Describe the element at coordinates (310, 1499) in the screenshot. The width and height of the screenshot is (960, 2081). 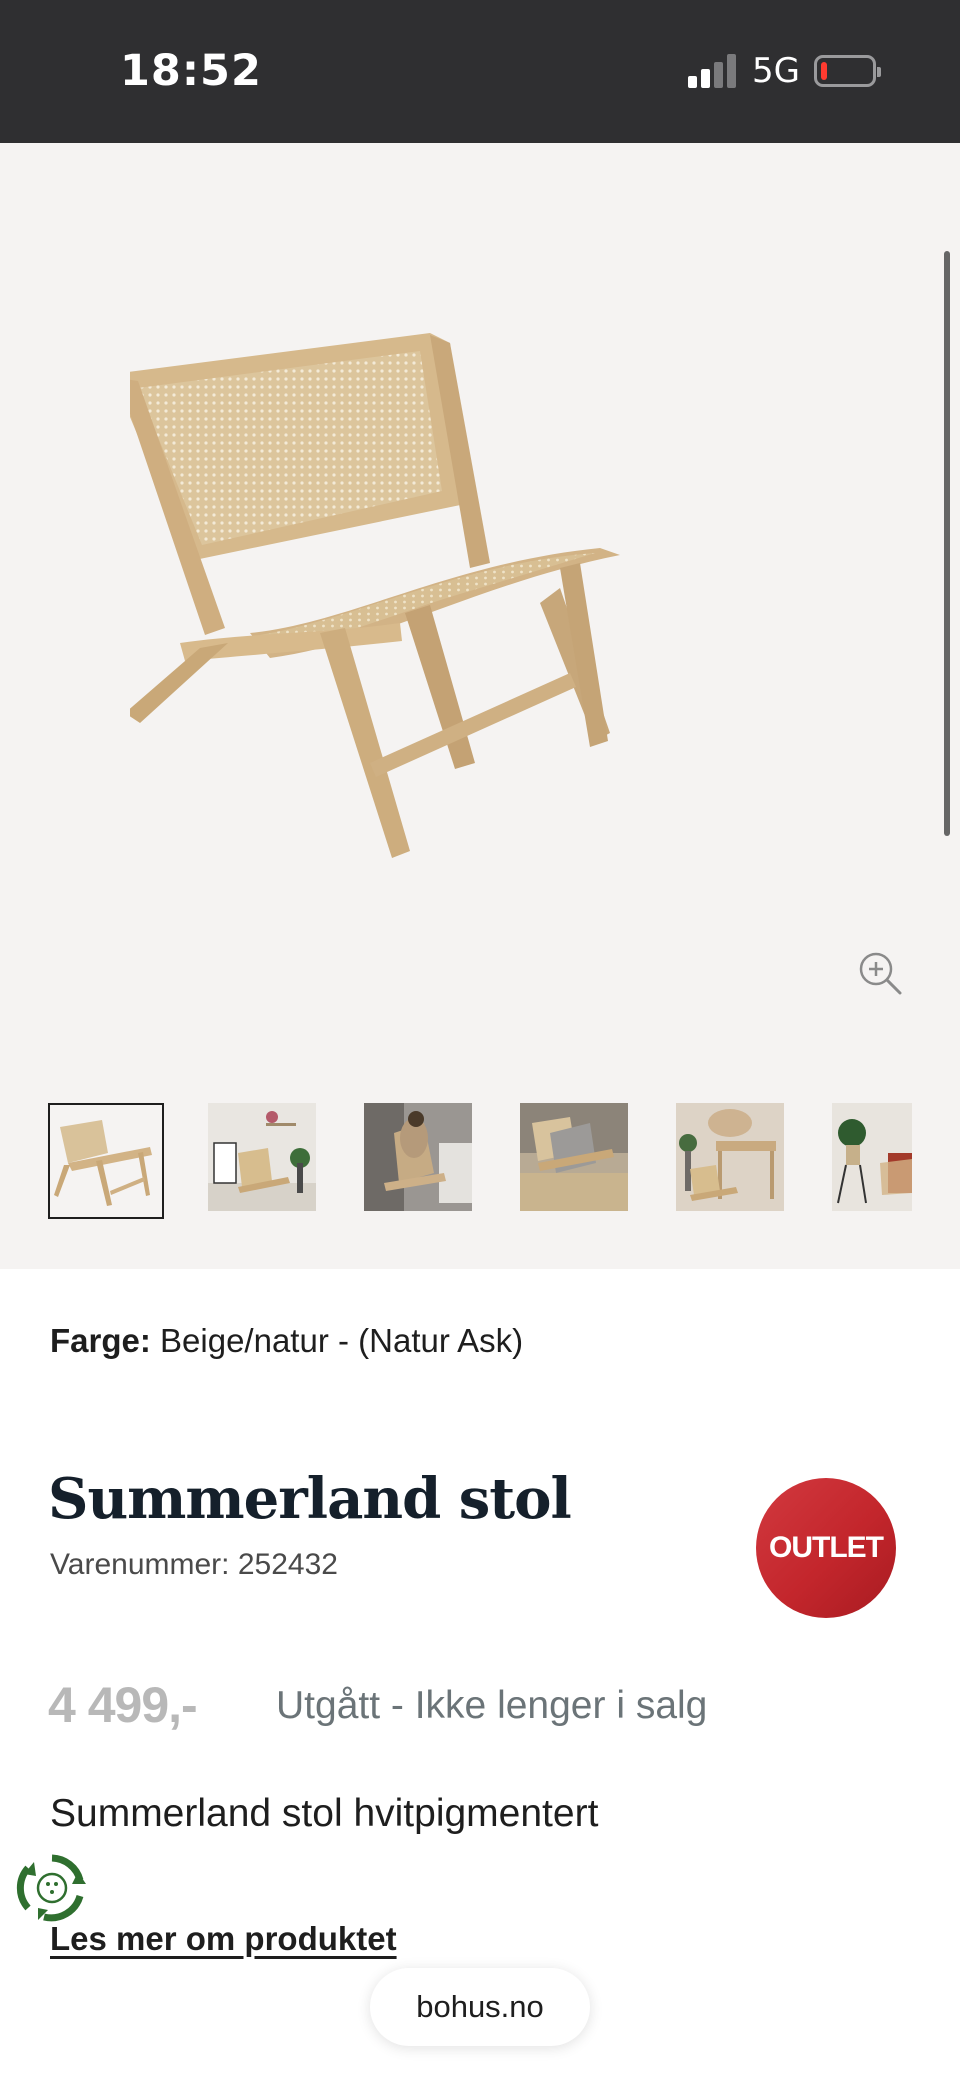
I see `product-title: Summerland stol` at that location.